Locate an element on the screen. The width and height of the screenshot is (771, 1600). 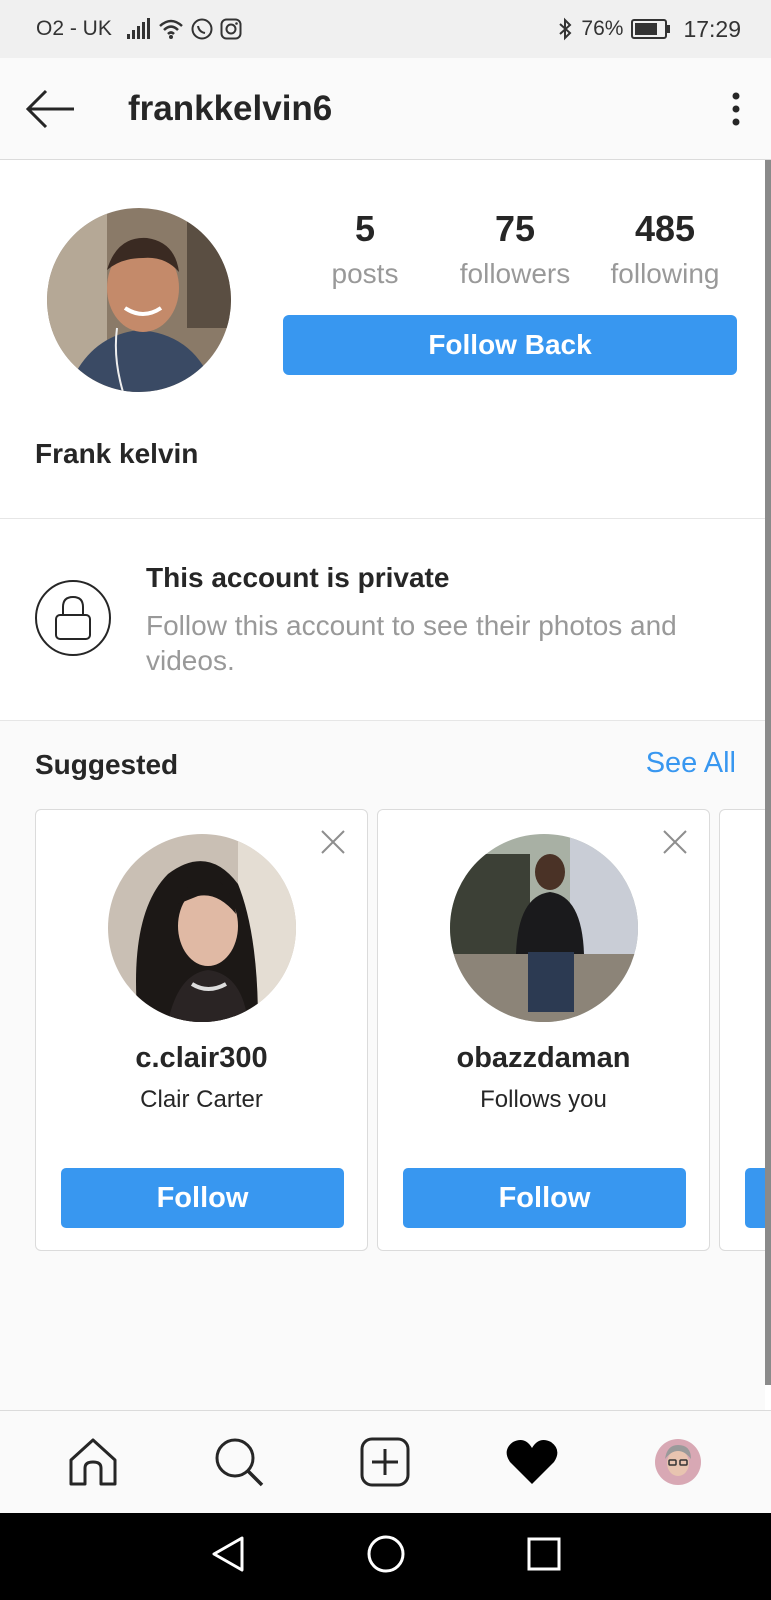
system-home-button is located at coordinates (386, 1556).